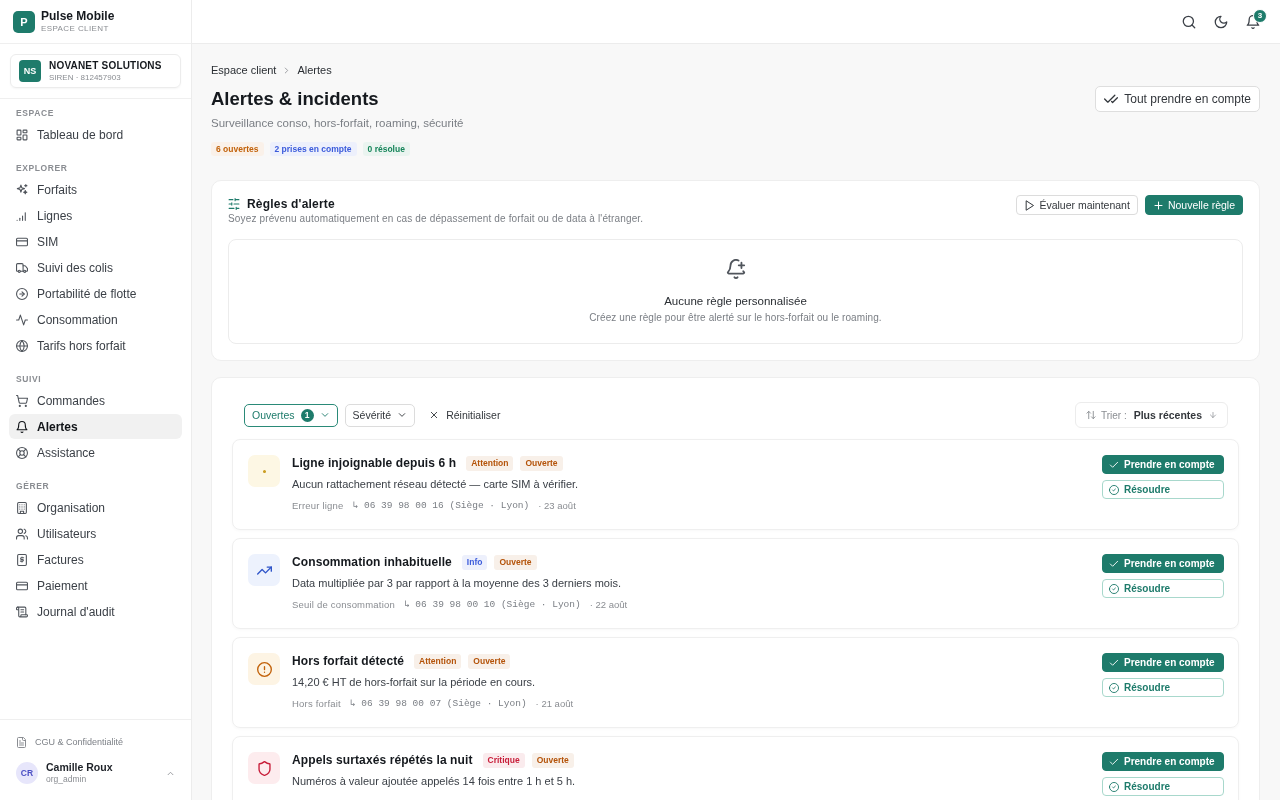 This screenshot has height=800, width=1280. Describe the element at coordinates (1221, 21) in the screenshot. I see `moon-icon` at that location.